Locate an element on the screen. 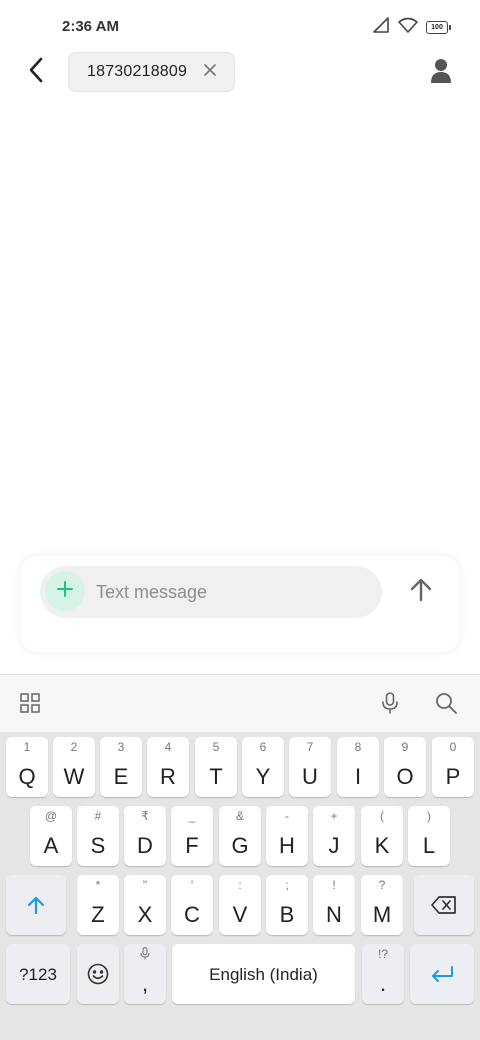 The image size is (480, 1040). key-hint: 0 is located at coordinates (453, 747).